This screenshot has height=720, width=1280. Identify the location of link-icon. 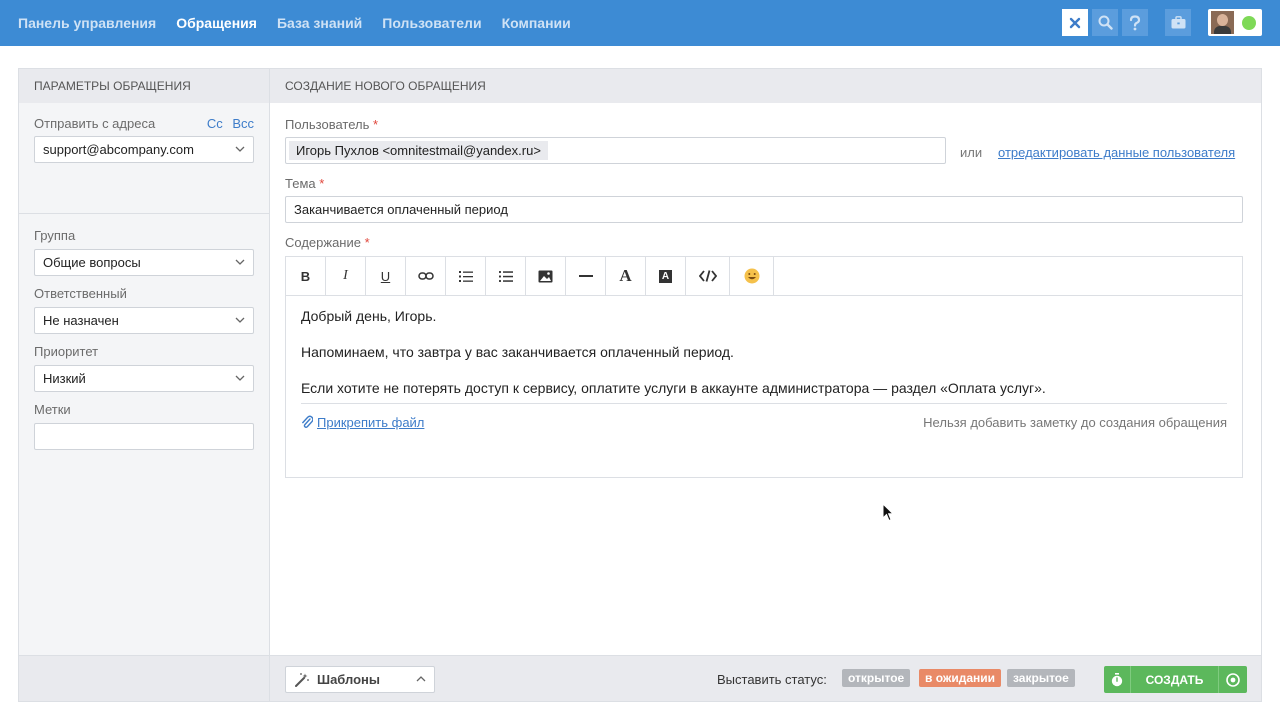
(425, 276).